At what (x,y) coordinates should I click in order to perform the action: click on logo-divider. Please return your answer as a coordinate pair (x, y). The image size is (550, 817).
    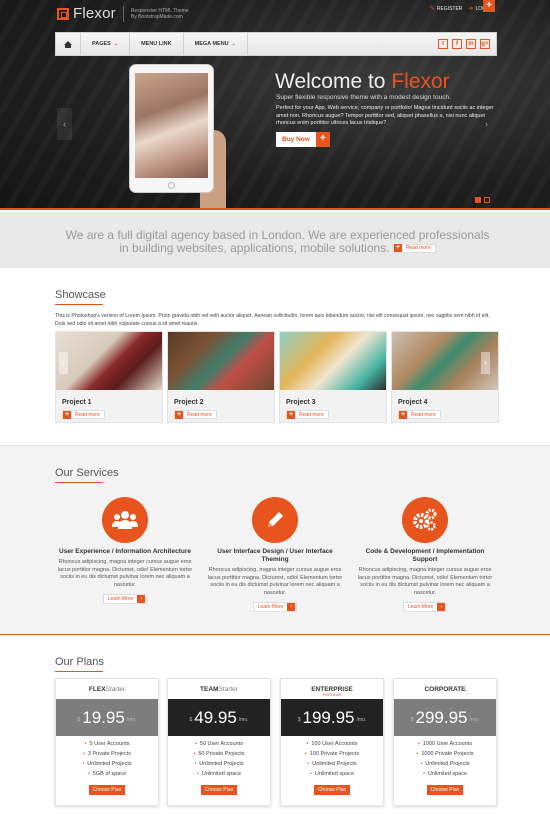
    Looking at the image, I should click on (123, 13).